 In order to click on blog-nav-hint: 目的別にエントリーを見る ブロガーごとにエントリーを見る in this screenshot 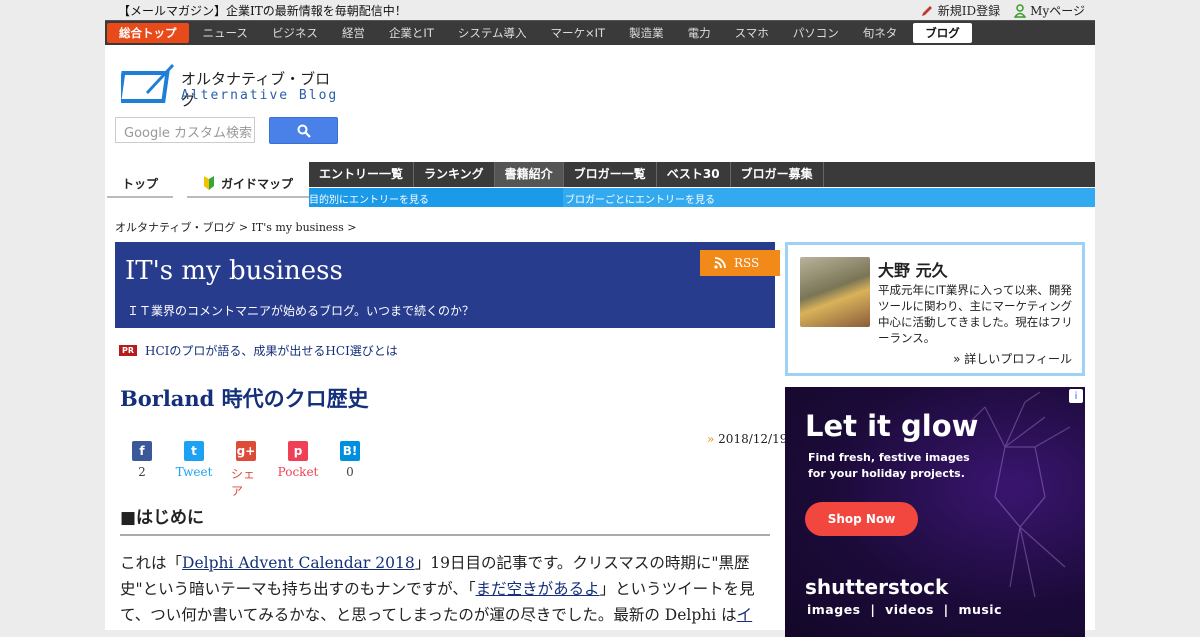, I will do `click(702, 197)`.